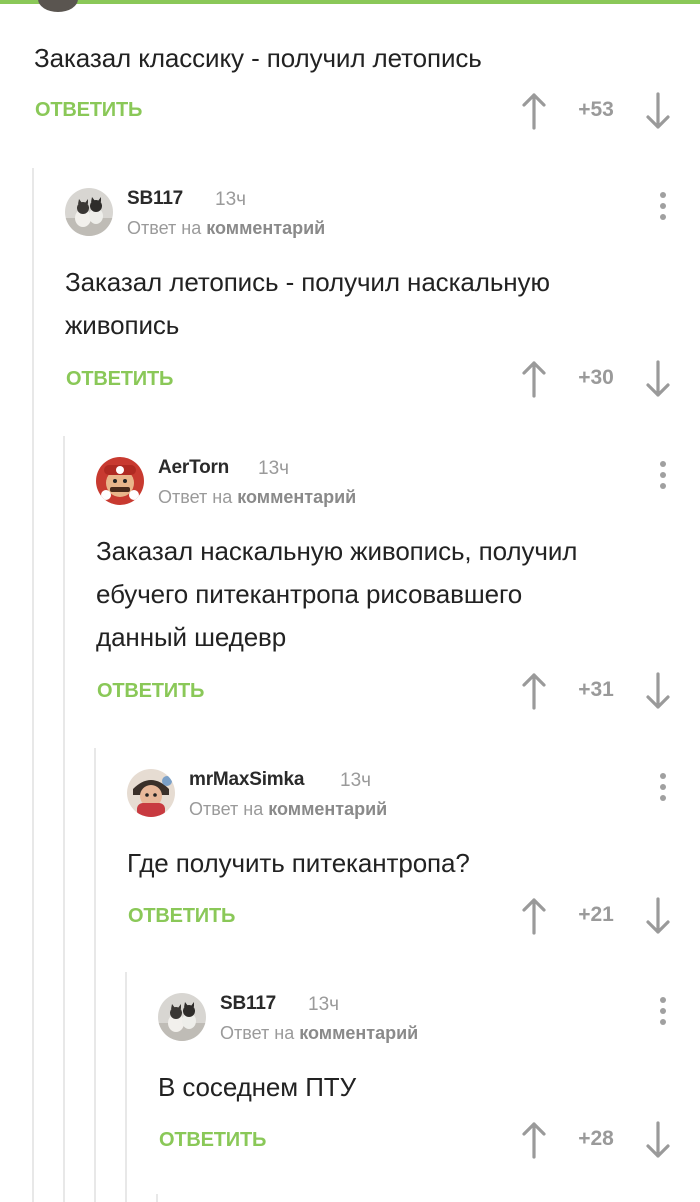 The width and height of the screenshot is (700, 1202). What do you see at coordinates (337, 551) in the screenshot?
I see `comment-text-line: Заказал наскальную живопись, получил` at bounding box center [337, 551].